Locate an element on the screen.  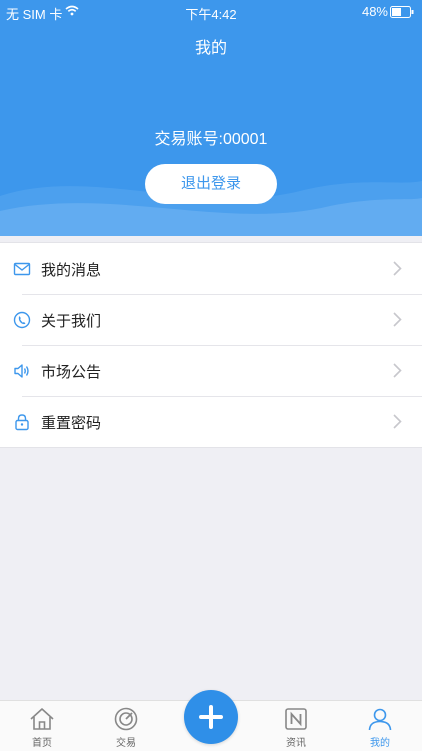
logout-button: 退出登录 is located at coordinates (211, 184).